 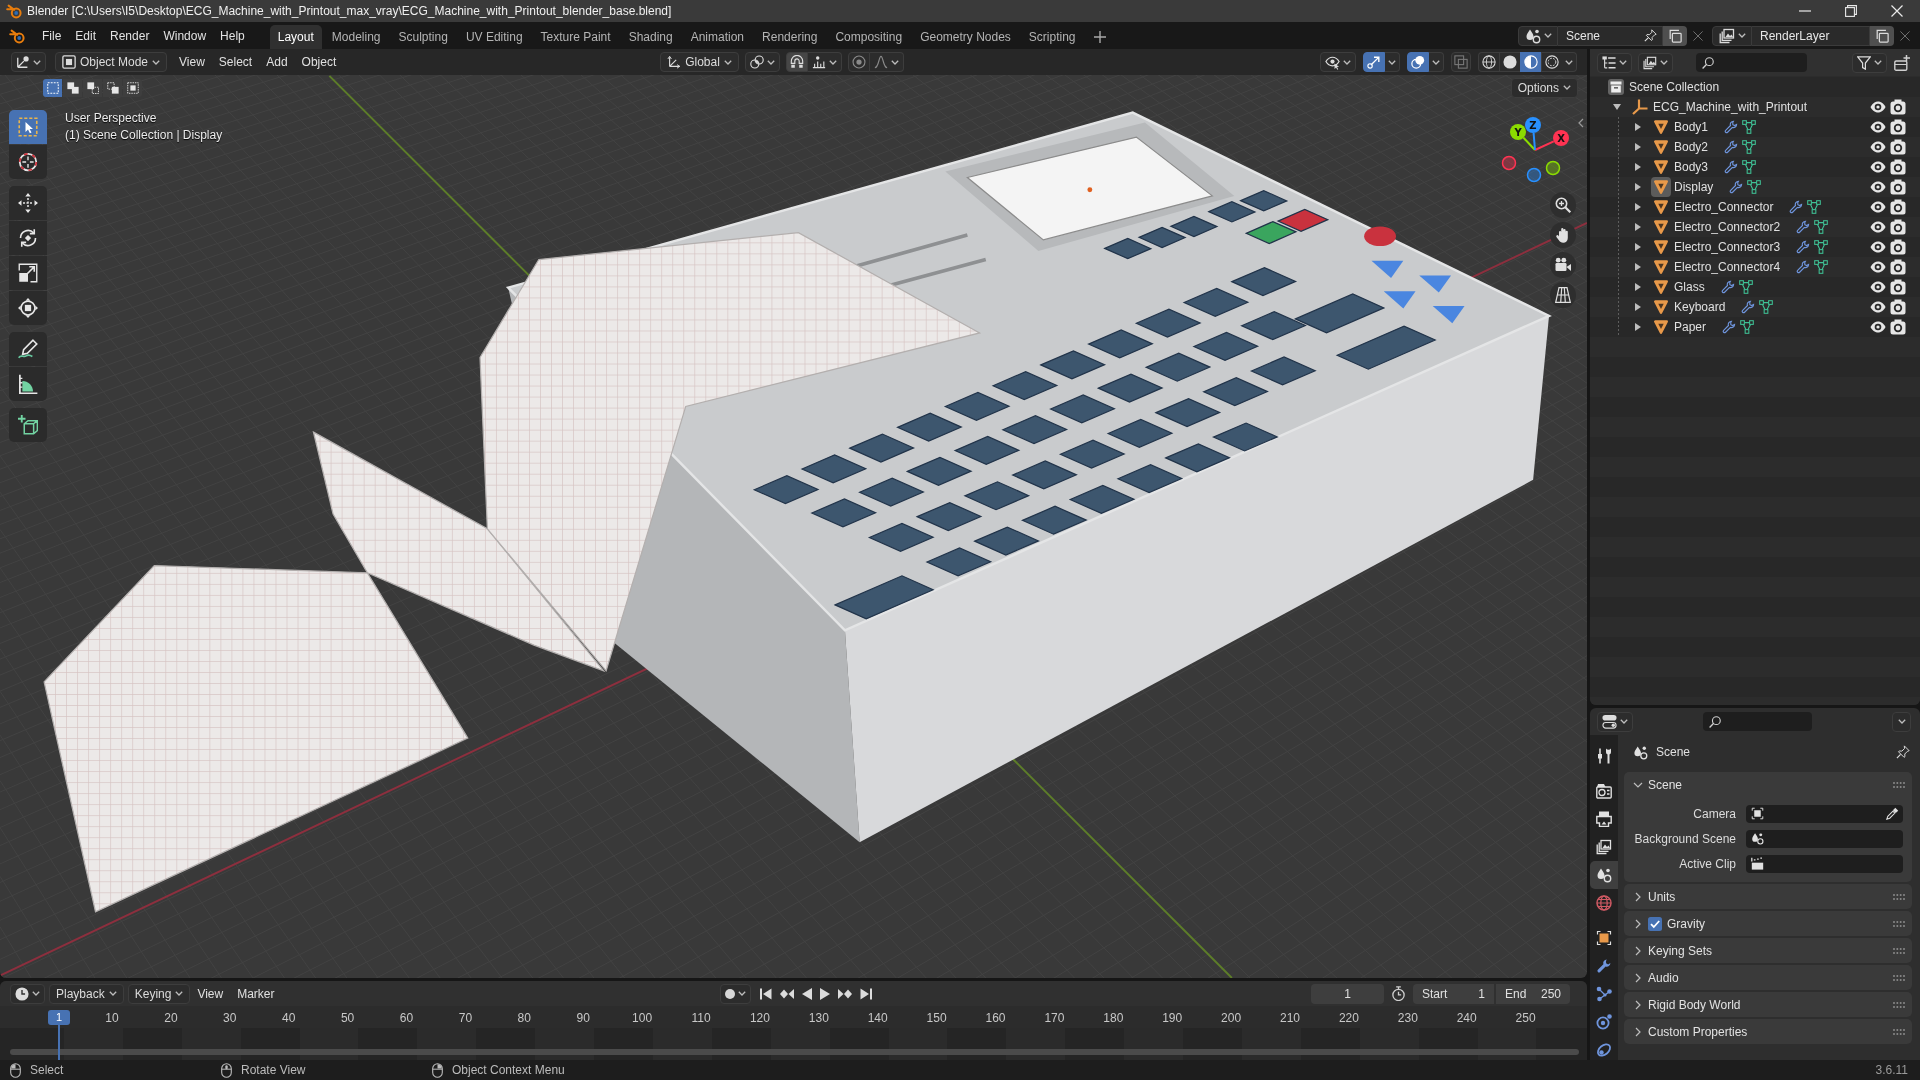 What do you see at coordinates (845, 993) in the screenshot?
I see `next-keyframe-icon` at bounding box center [845, 993].